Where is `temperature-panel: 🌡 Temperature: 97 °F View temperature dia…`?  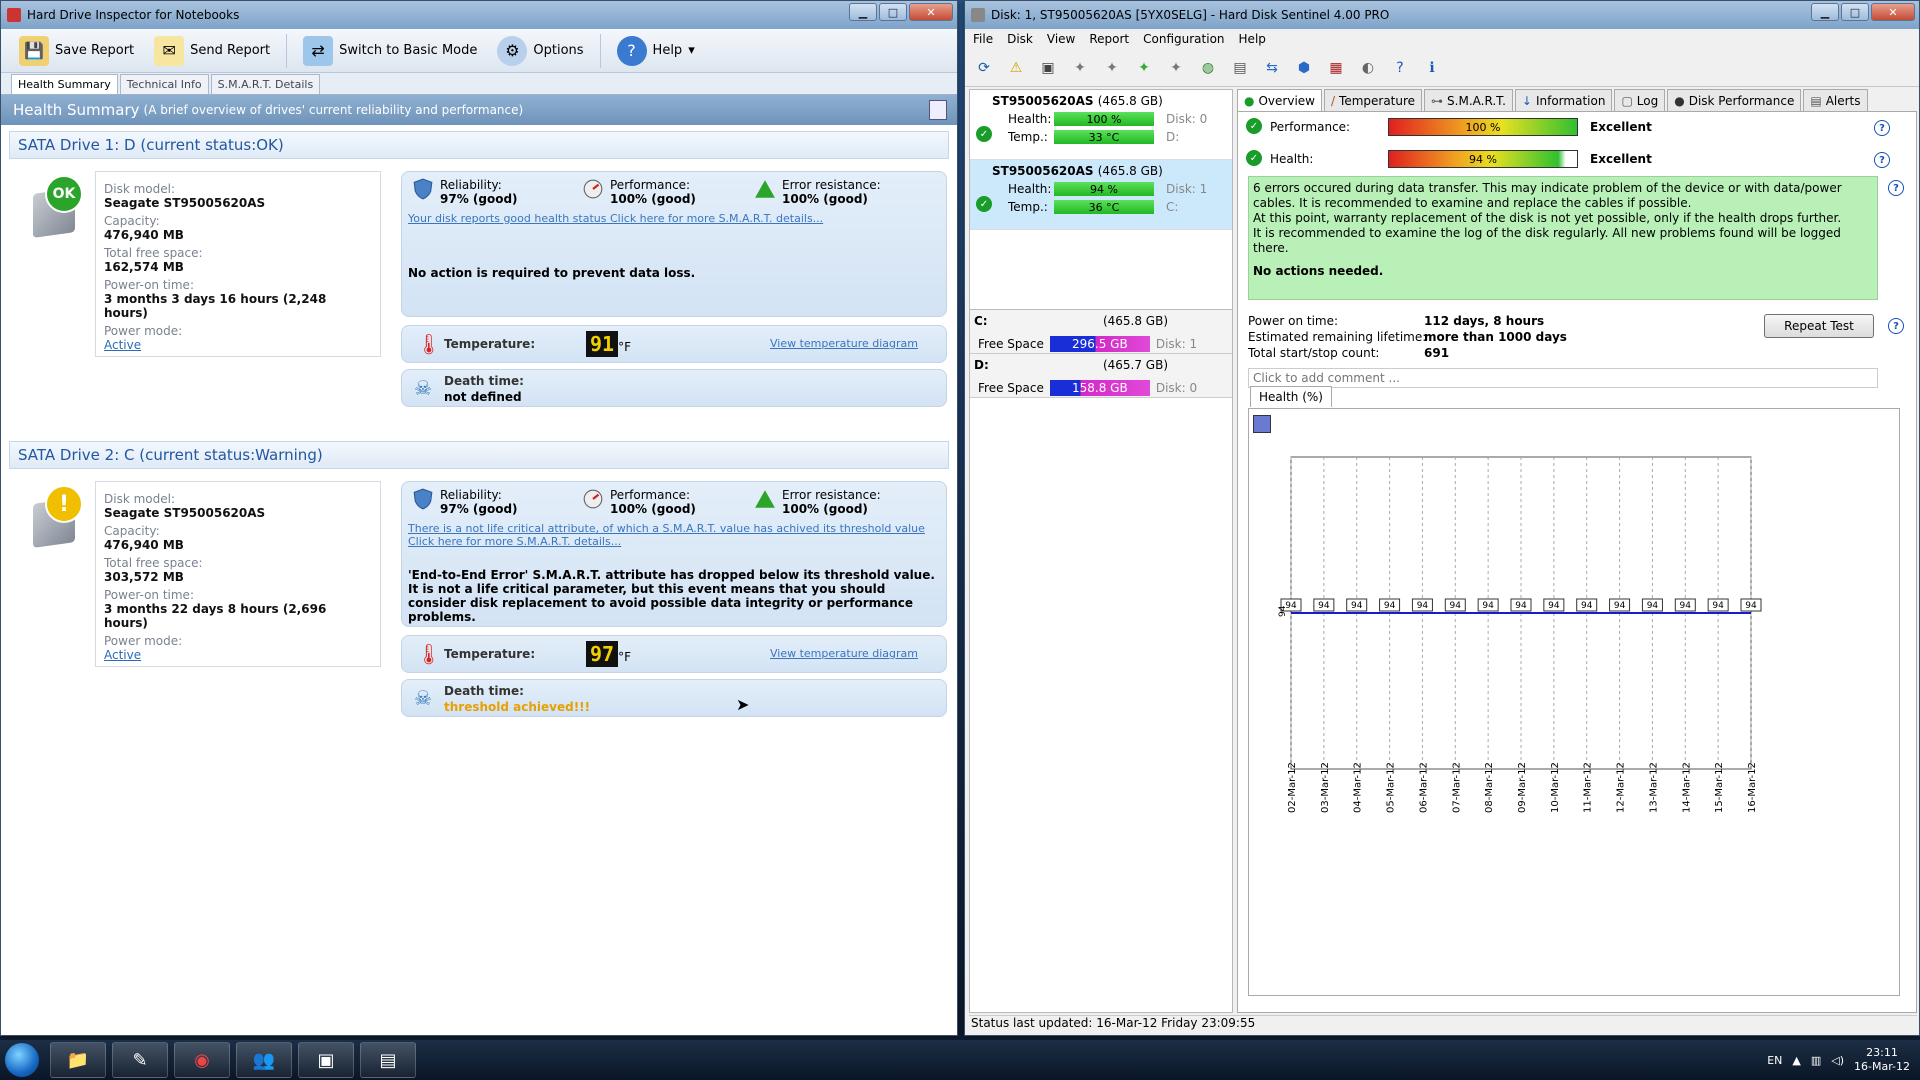
temperature-panel: 🌡 Temperature: 97 °F View temperature dia… is located at coordinates (674, 654).